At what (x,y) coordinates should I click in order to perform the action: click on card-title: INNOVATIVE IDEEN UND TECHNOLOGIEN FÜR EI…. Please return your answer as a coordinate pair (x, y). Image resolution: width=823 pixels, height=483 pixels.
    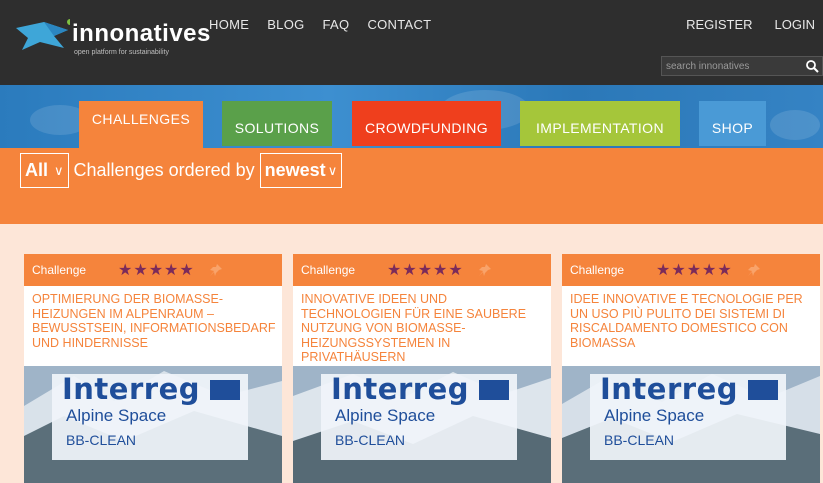
    Looking at the image, I should click on (423, 328).